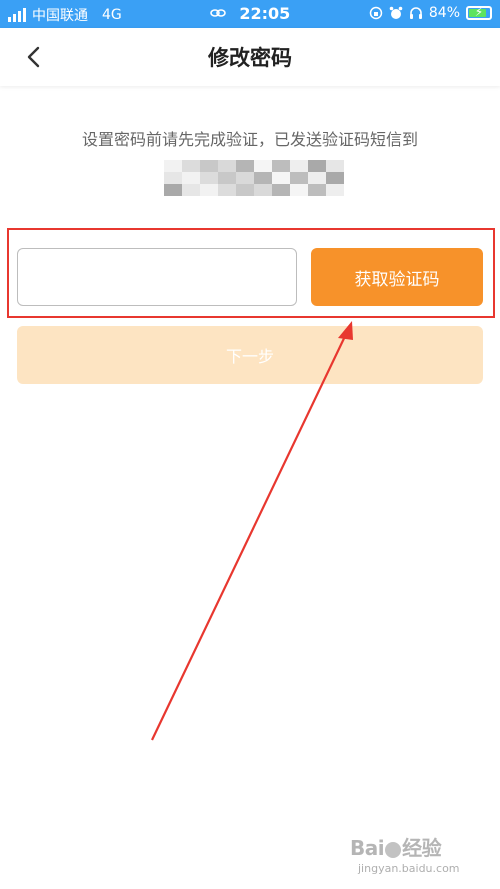 The image size is (500, 889). What do you see at coordinates (409, 868) in the screenshot?
I see `watermark-url: jingyan.baidu.com` at bounding box center [409, 868].